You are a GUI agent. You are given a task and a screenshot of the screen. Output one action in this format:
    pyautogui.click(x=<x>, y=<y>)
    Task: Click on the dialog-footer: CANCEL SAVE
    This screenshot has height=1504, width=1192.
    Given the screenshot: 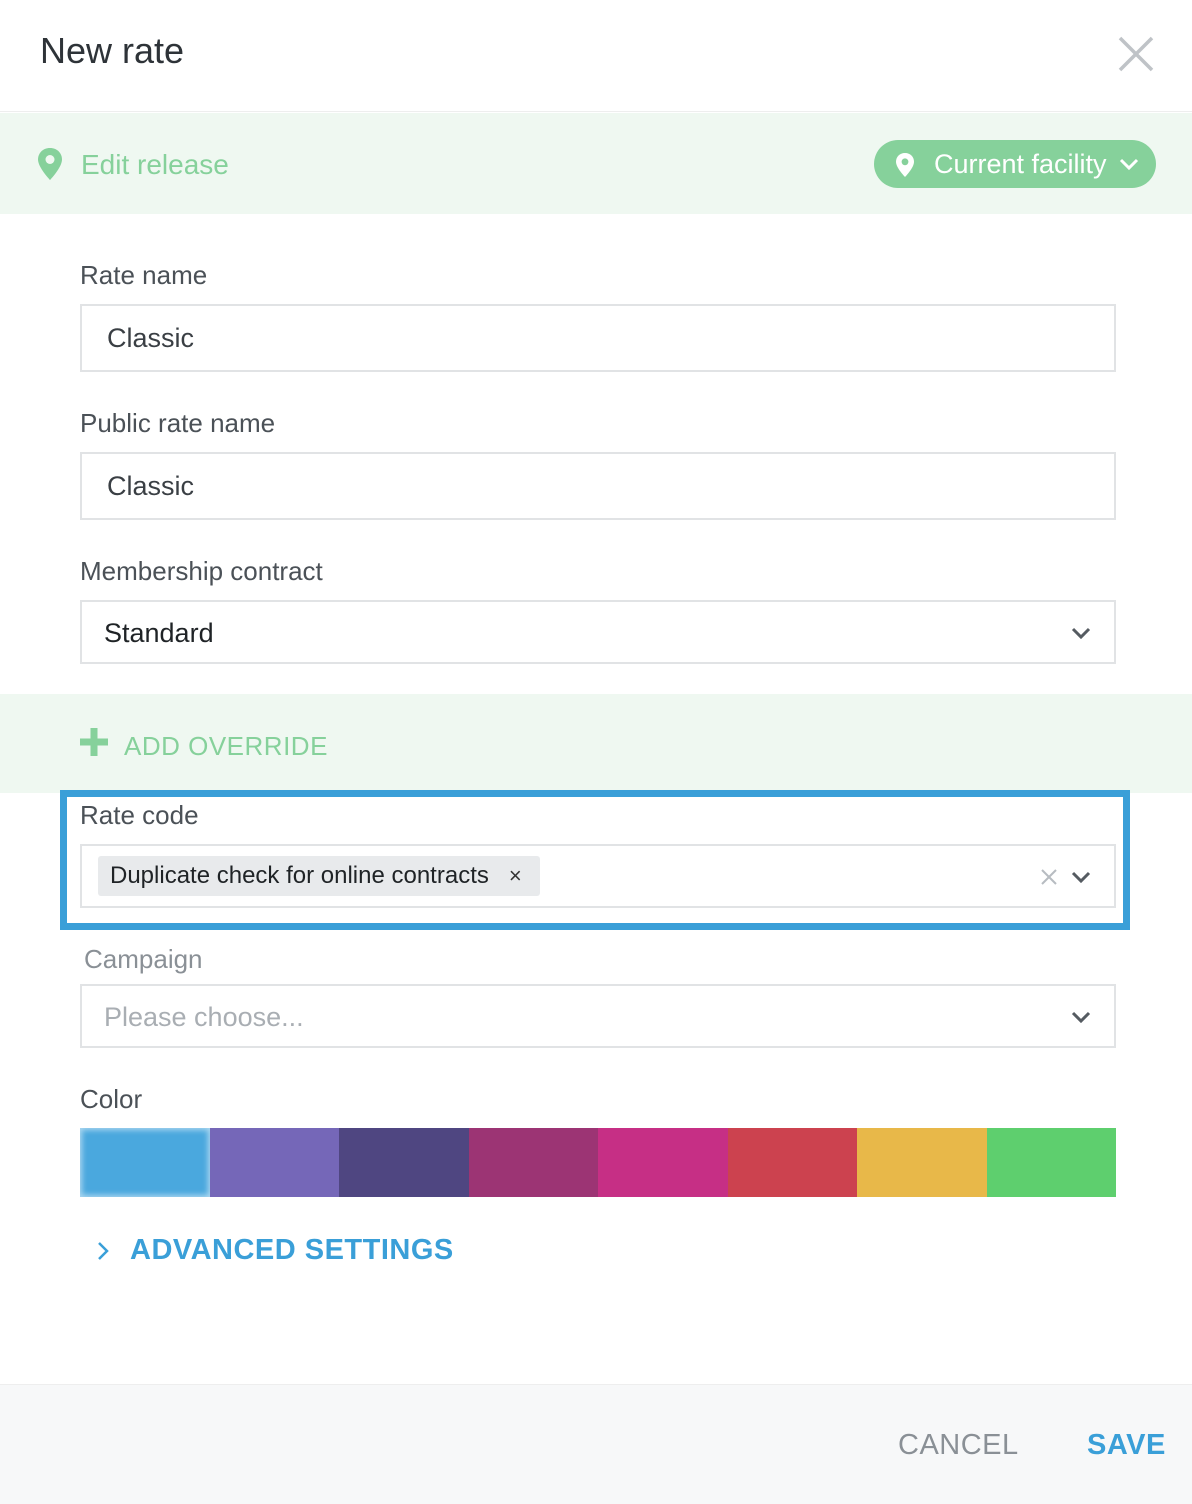 What is the action you would take?
    pyautogui.click(x=596, y=1444)
    